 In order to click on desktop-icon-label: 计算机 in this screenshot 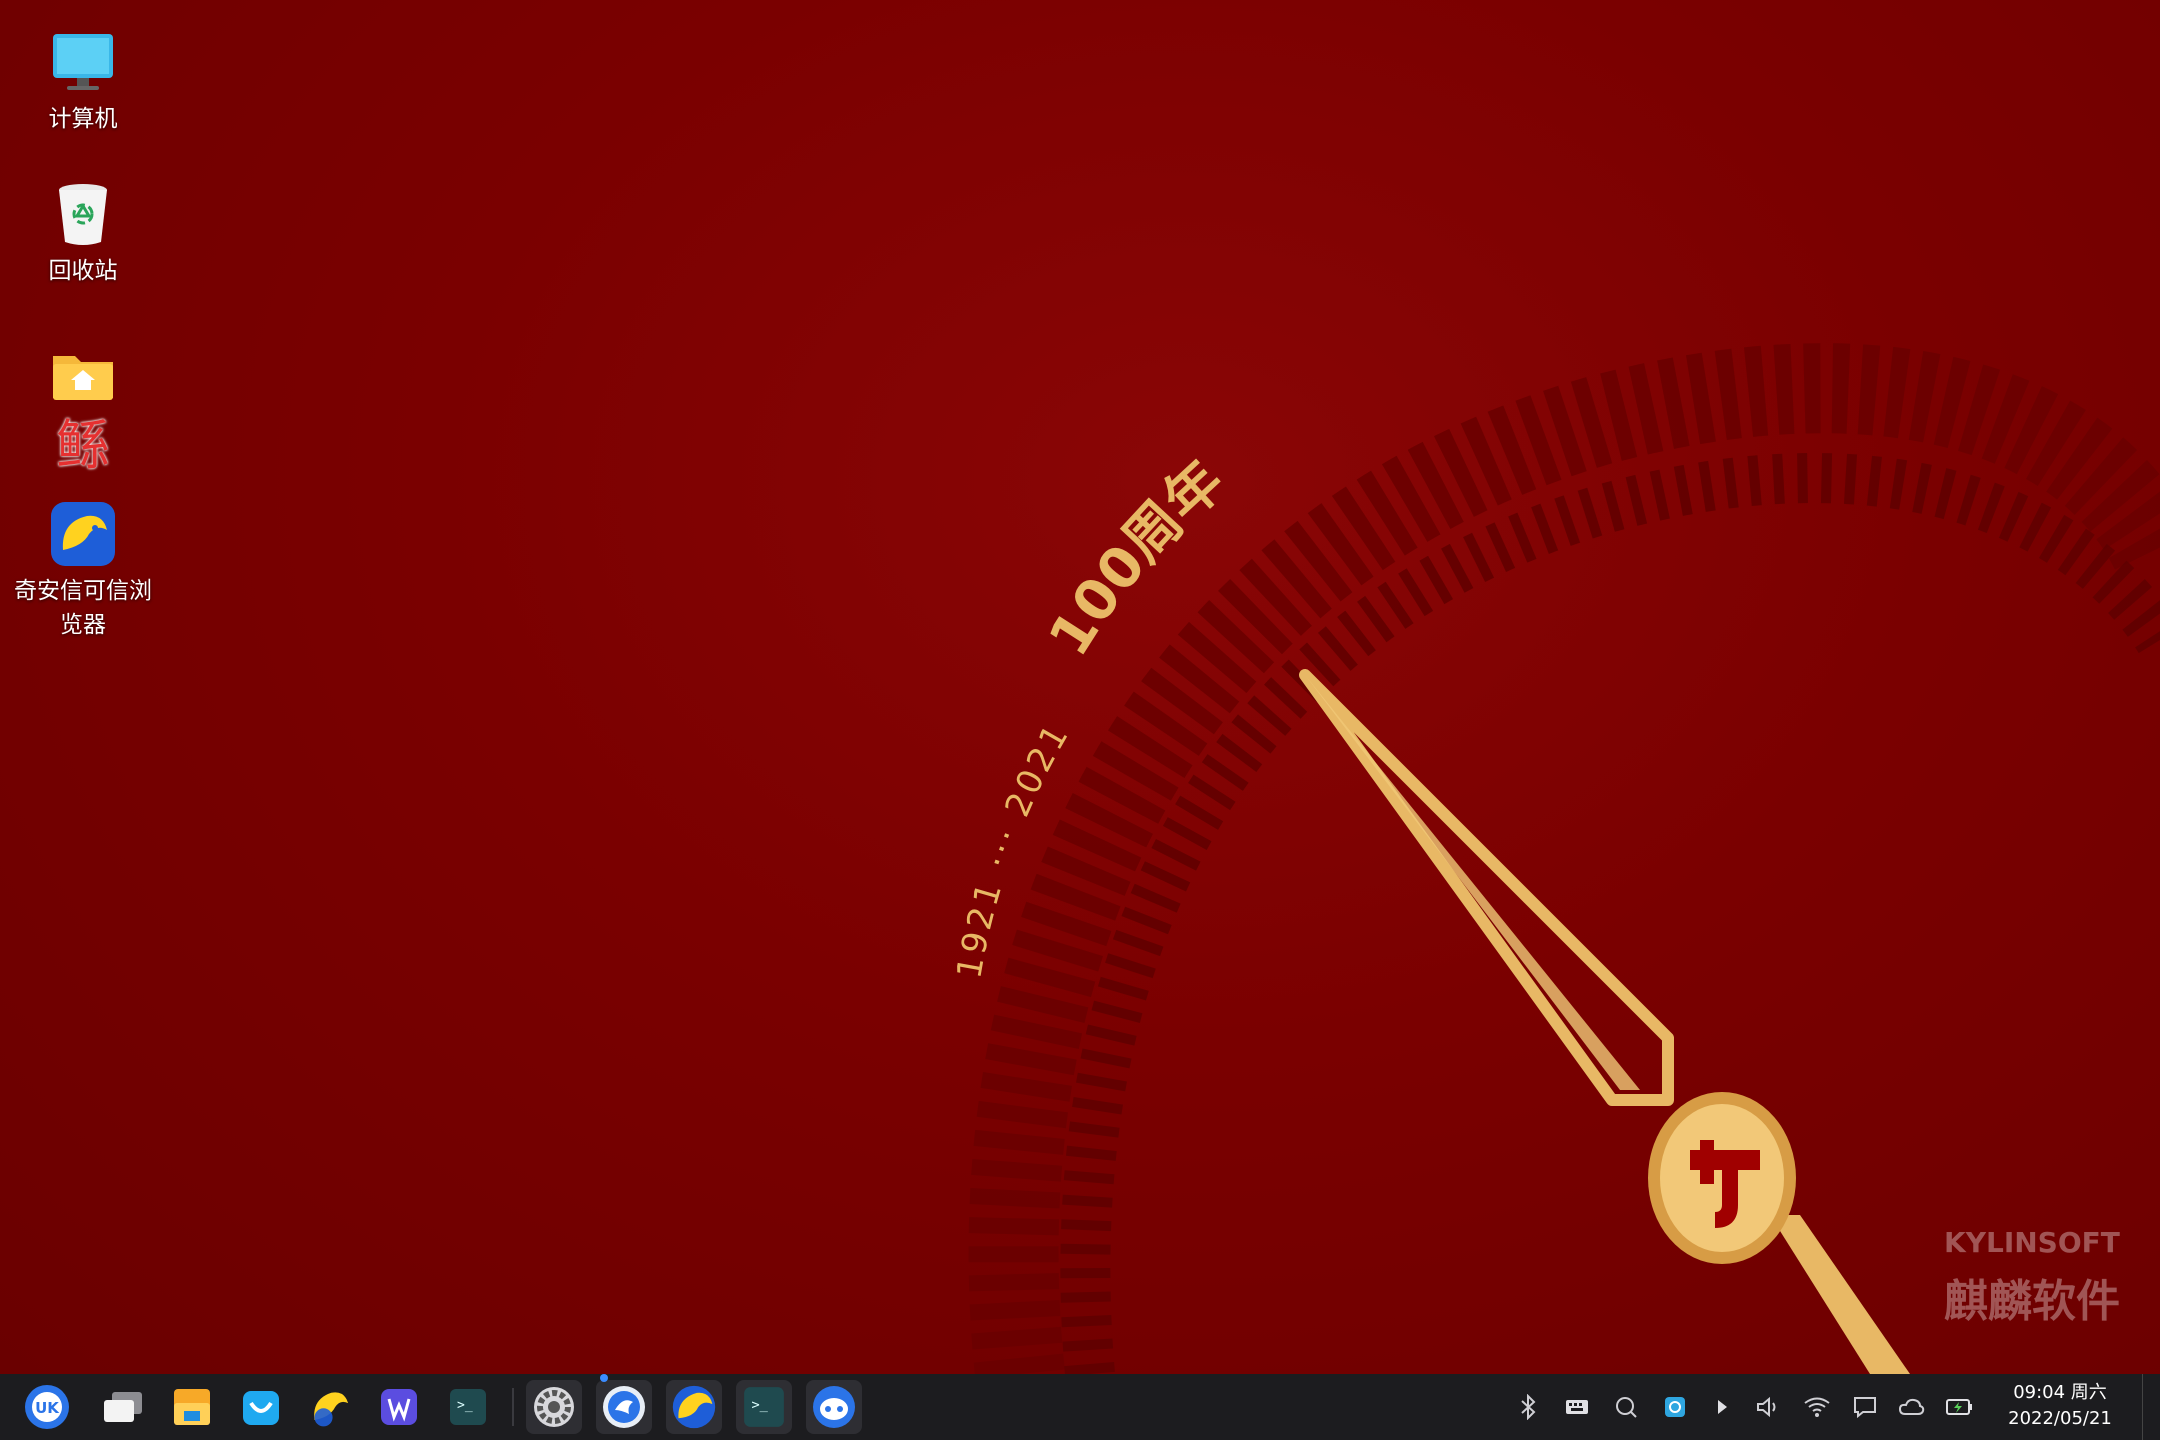, I will do `click(83, 119)`.